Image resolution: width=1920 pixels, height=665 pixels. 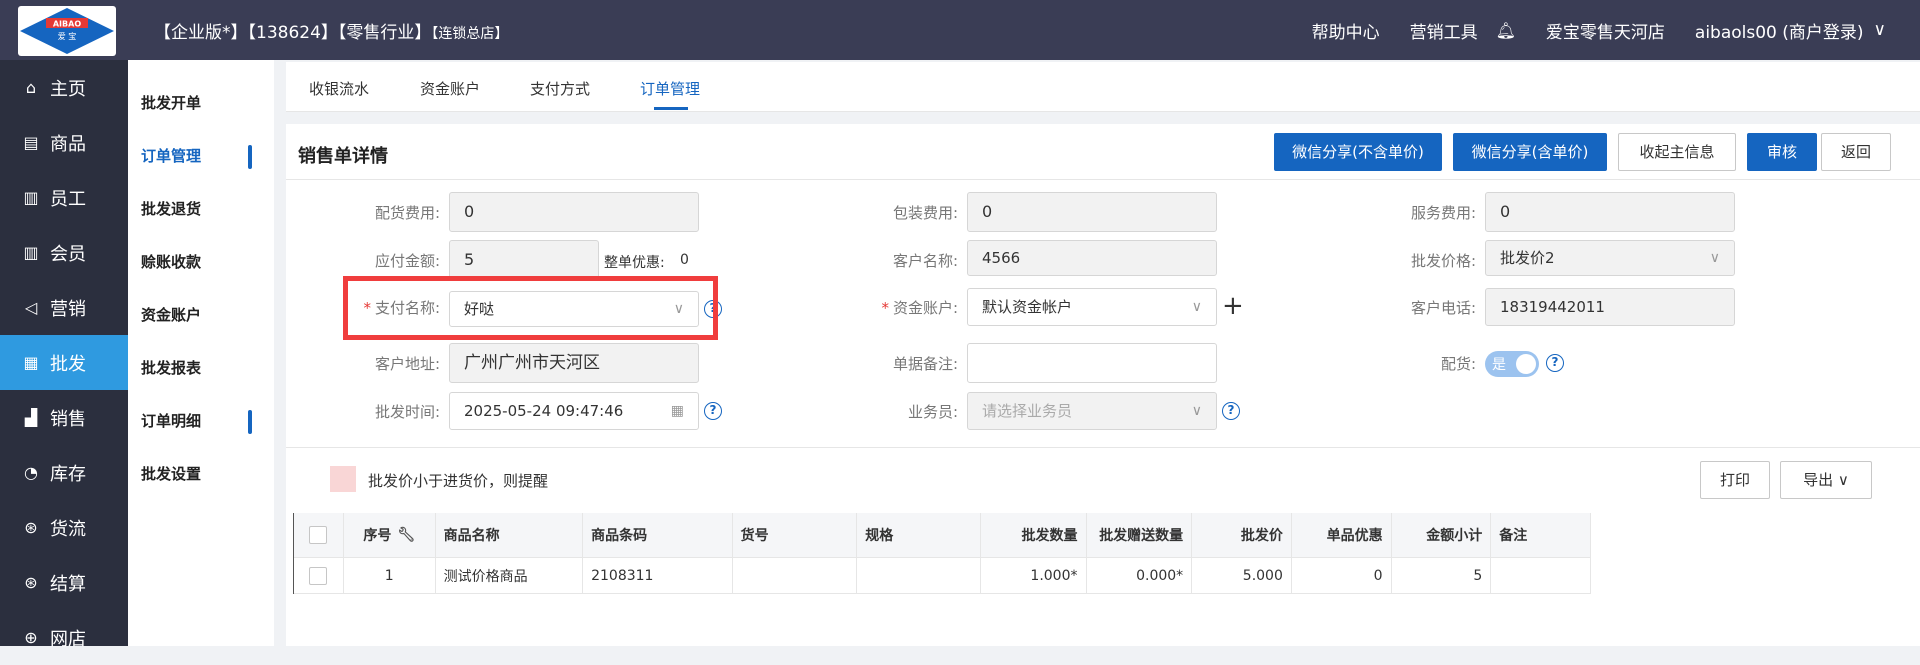 What do you see at coordinates (1610, 258) in the screenshot?
I see `wholesale-price-select: 批发价2 ∨` at bounding box center [1610, 258].